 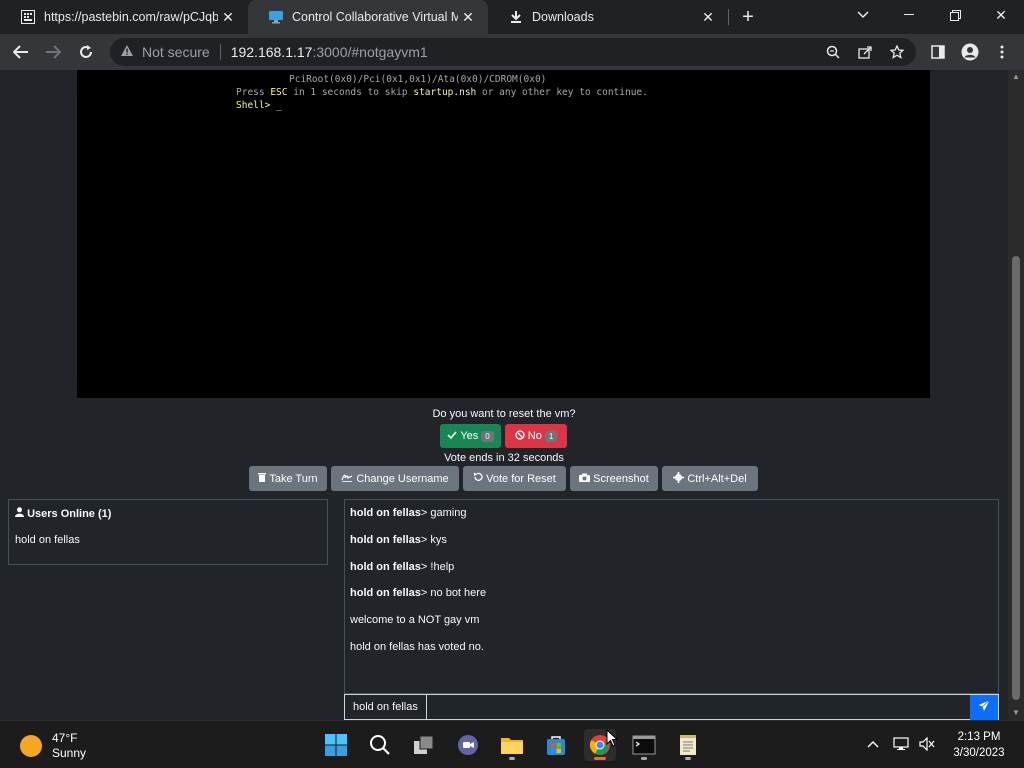 I want to click on vote-no-button: No 1, so click(x=536, y=436).